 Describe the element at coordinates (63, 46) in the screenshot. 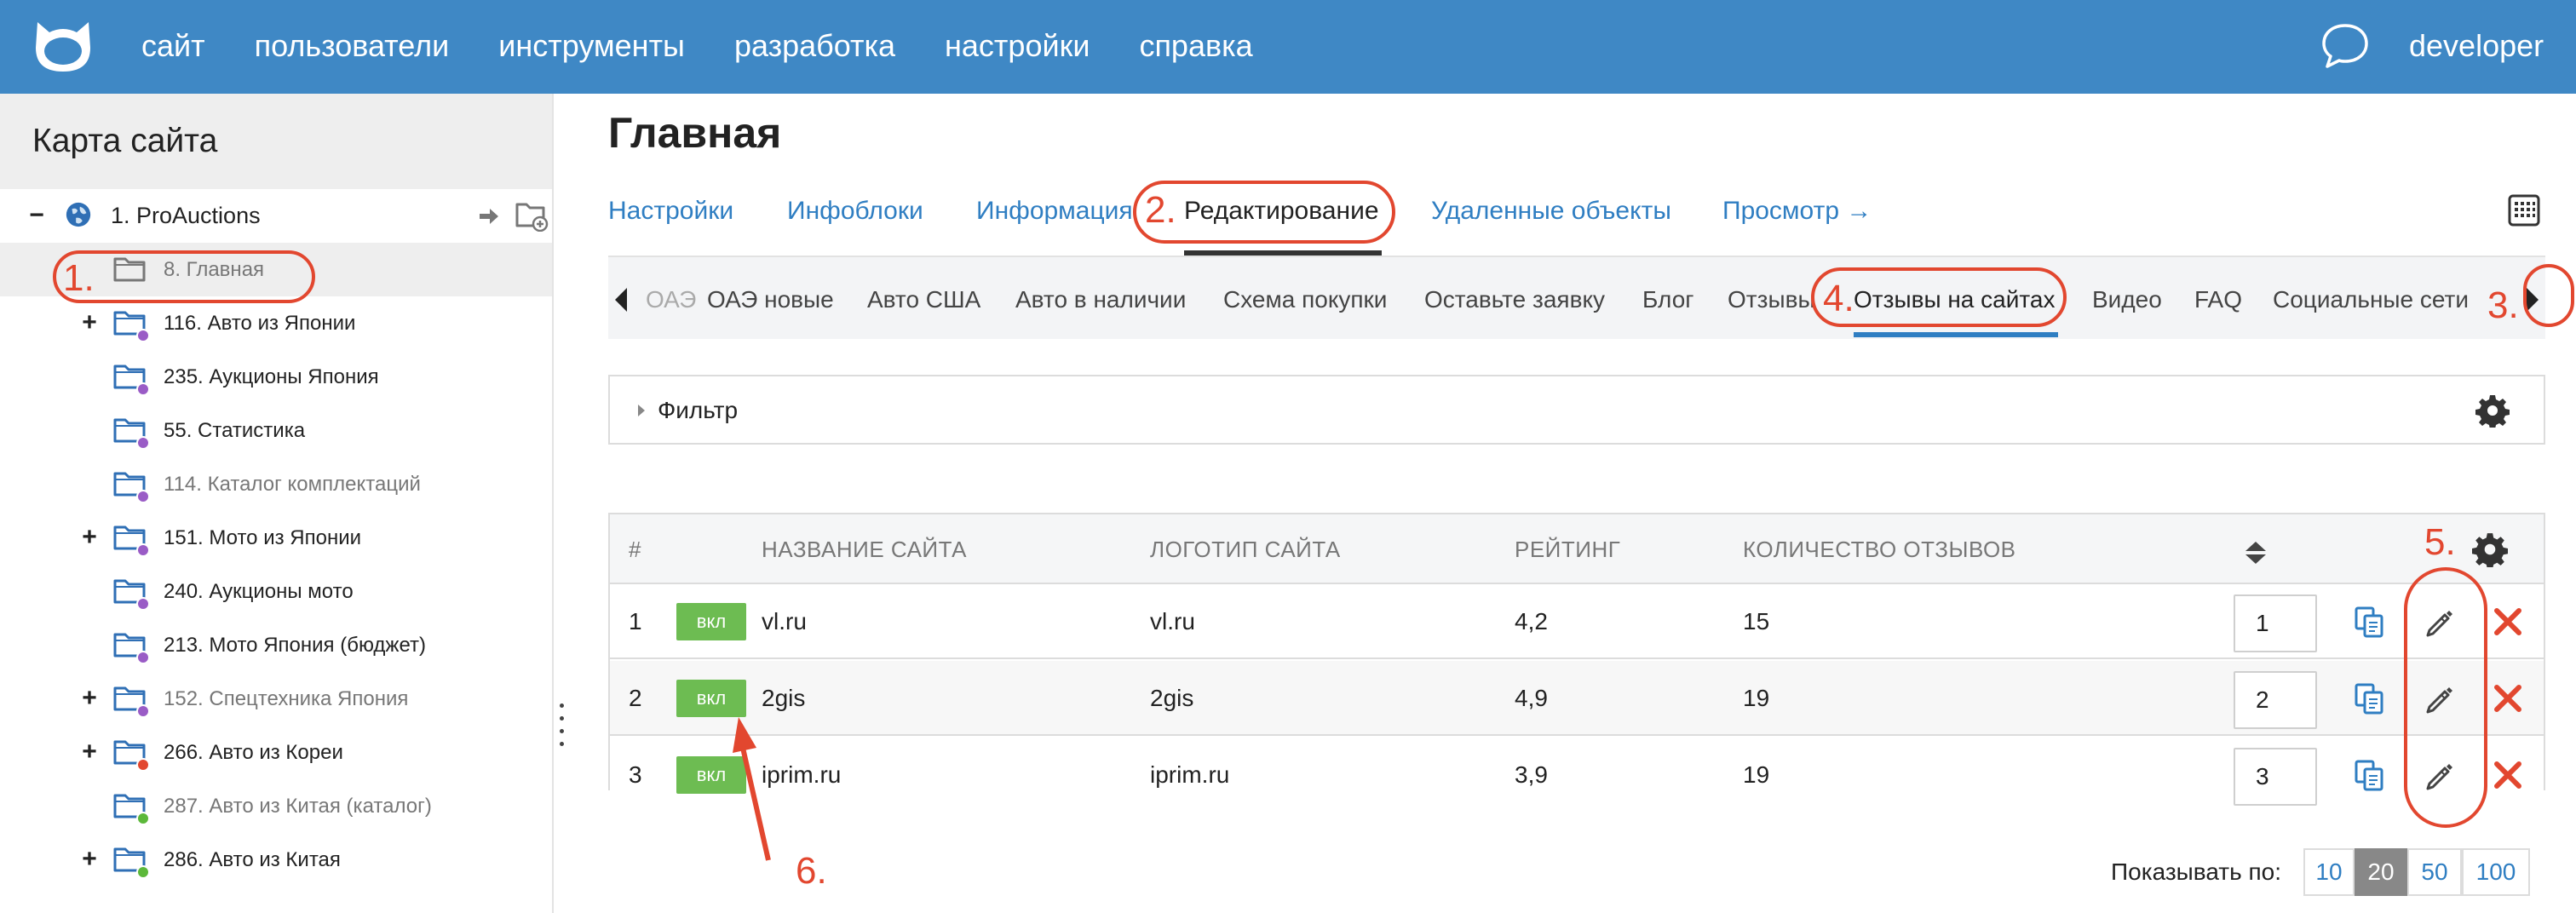

I see `cat-logo-icon` at that location.